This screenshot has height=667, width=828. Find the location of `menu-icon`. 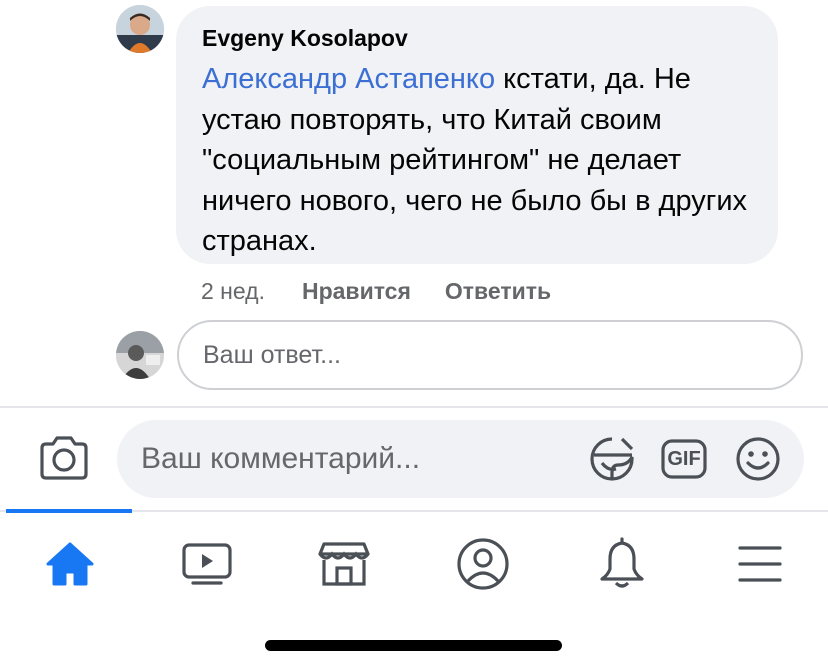

menu-icon is located at coordinates (760, 564).